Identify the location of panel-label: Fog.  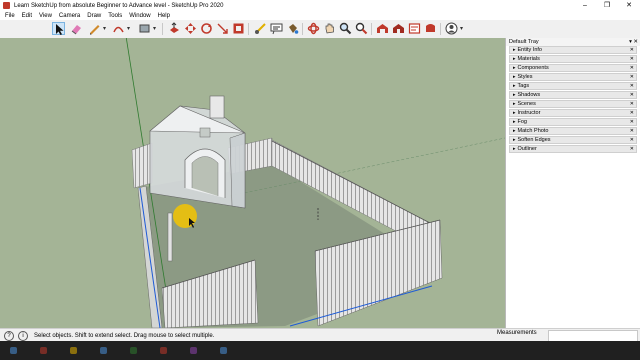
(522, 122).